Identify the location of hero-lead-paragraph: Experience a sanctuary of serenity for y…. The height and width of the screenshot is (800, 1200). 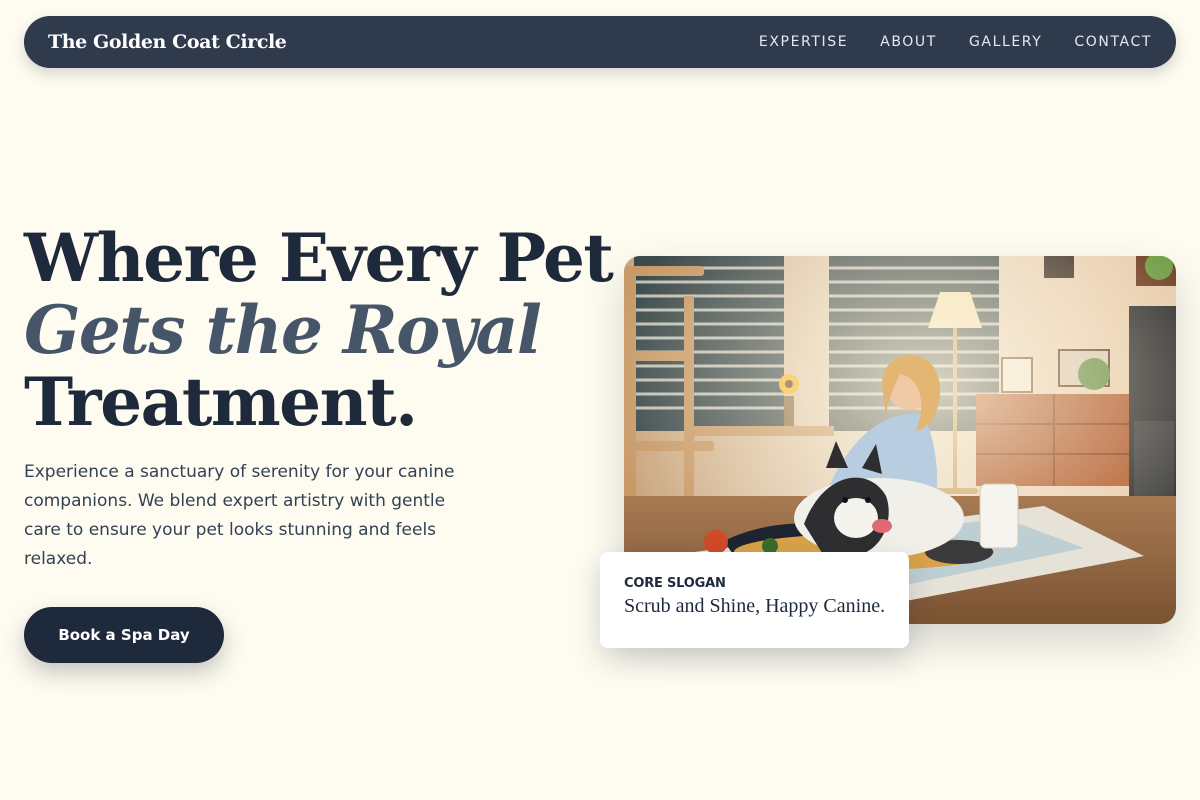
(239, 515).